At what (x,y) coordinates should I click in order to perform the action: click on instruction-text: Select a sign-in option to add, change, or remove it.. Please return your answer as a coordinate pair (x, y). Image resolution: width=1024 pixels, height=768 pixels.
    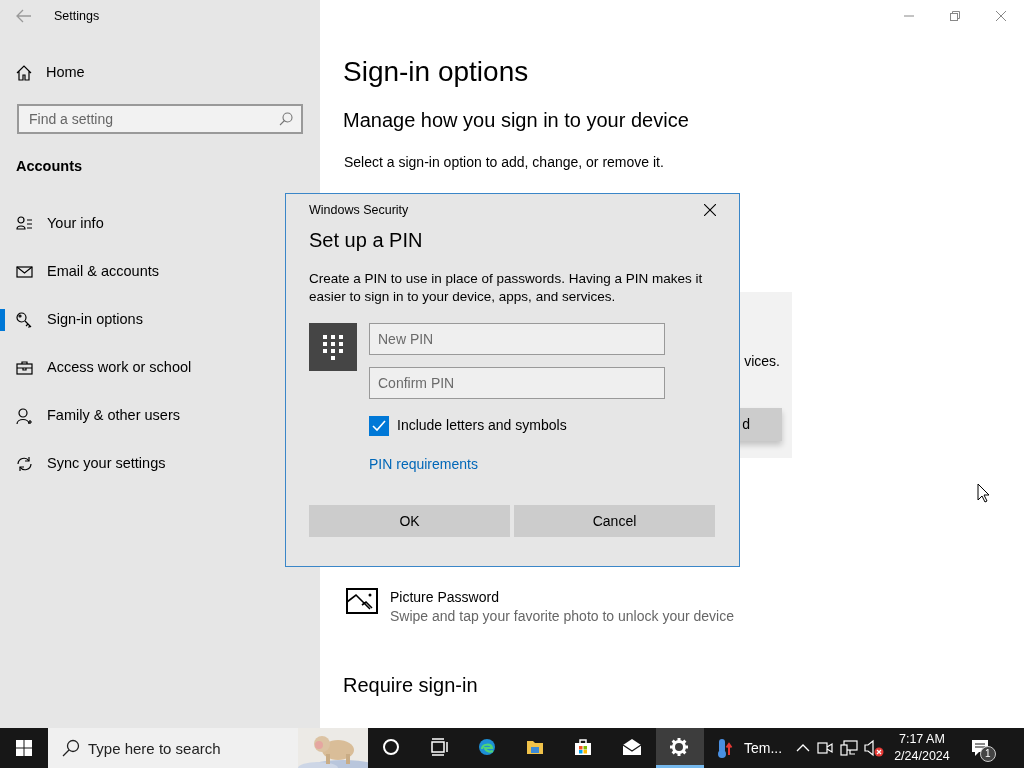
    Looking at the image, I should click on (504, 162).